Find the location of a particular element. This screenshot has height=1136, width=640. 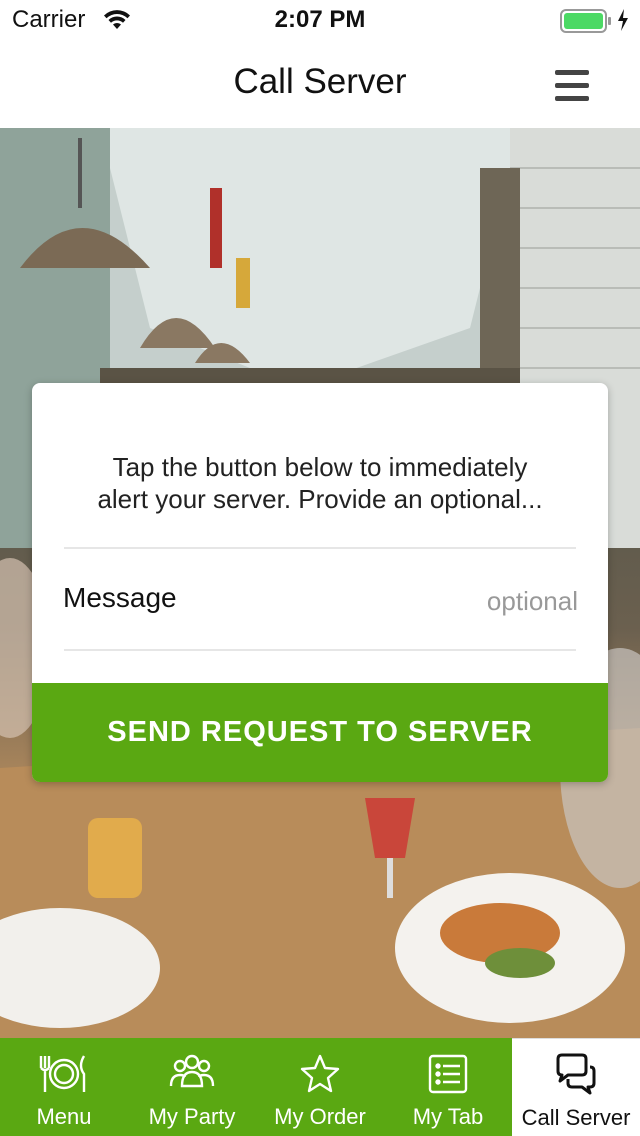

plate-cutlery-icon is located at coordinates (64, 1074).